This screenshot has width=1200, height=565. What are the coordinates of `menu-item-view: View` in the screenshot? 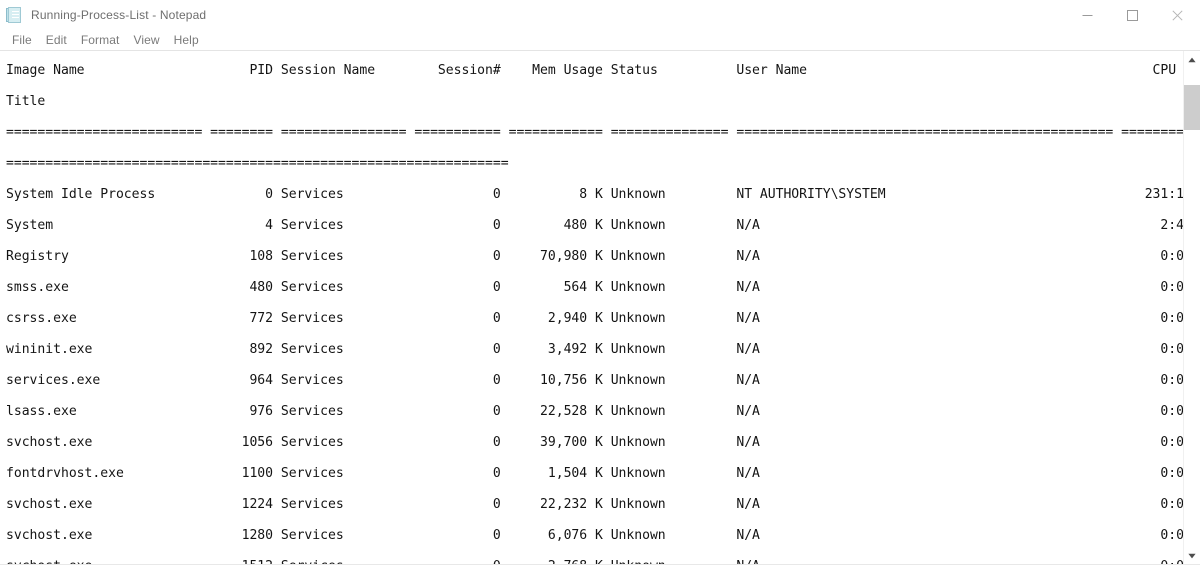 It's located at (146, 40).